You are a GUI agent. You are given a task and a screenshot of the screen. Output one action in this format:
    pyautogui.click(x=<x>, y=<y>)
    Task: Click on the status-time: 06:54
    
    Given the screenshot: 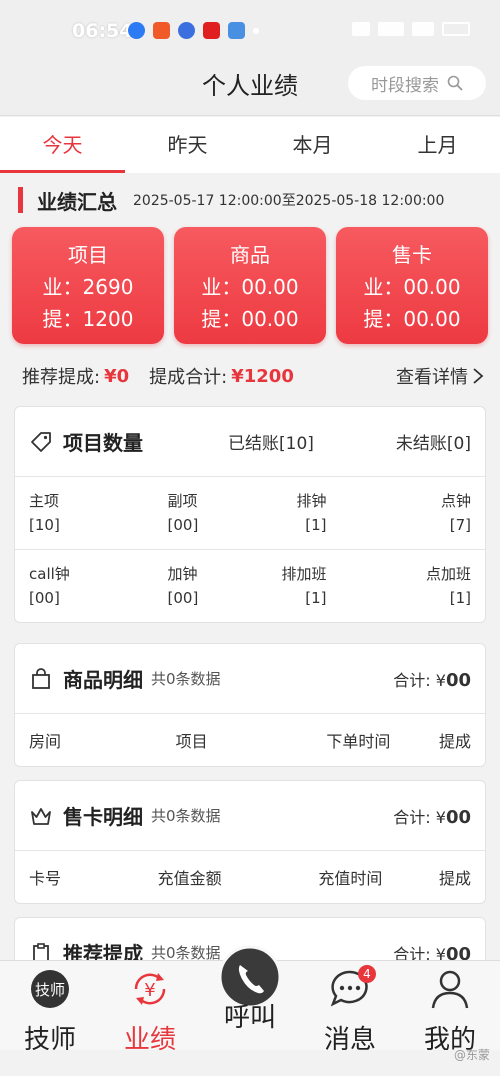 What is the action you would take?
    pyautogui.click(x=102, y=31)
    